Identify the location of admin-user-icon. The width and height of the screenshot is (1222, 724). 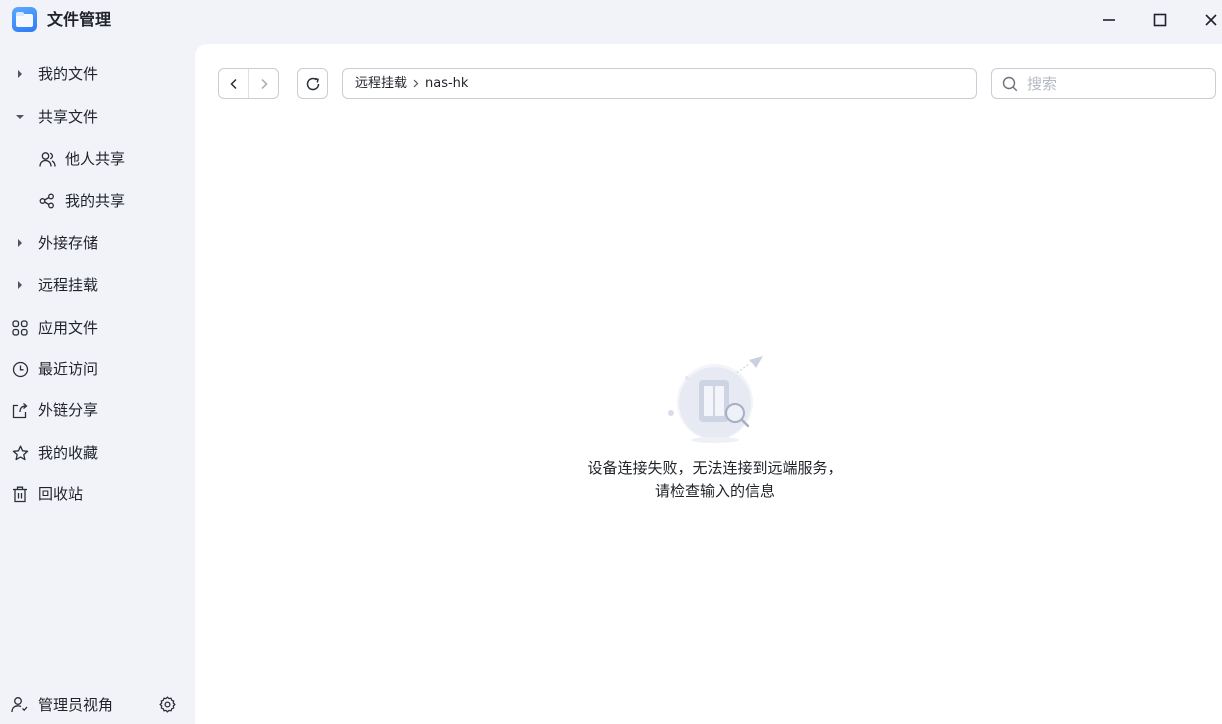
(20, 705).